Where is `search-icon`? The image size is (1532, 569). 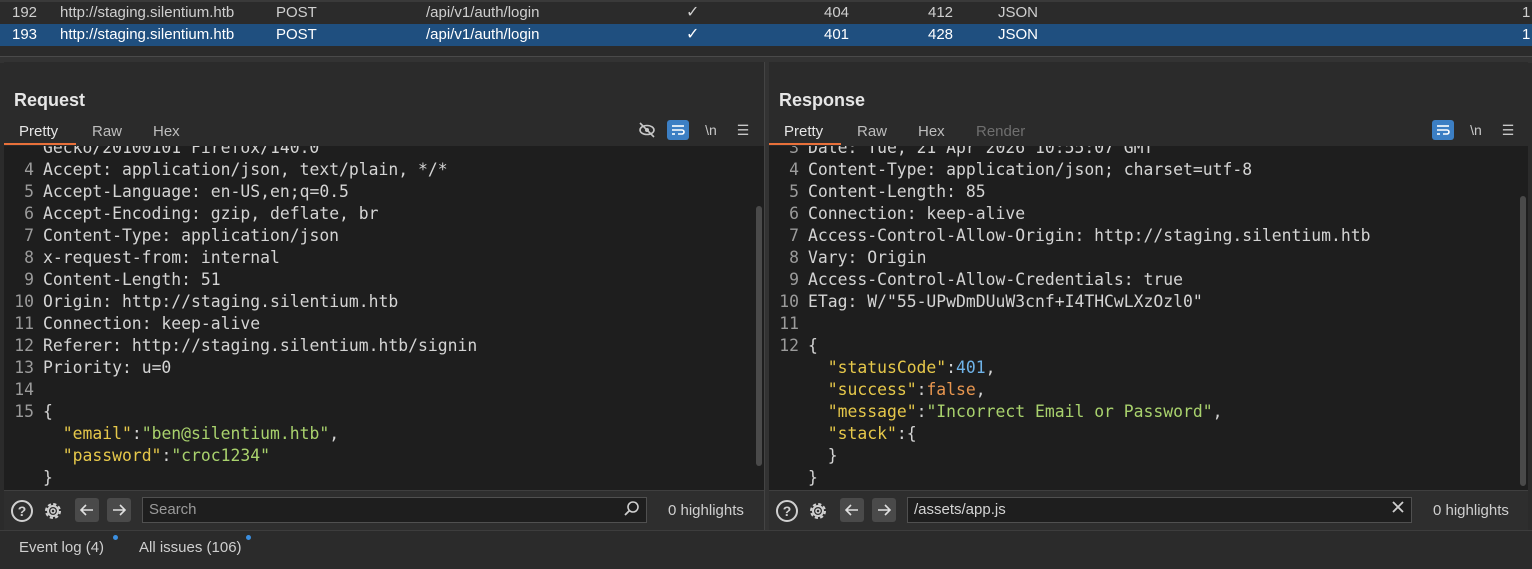
search-icon is located at coordinates (632, 510).